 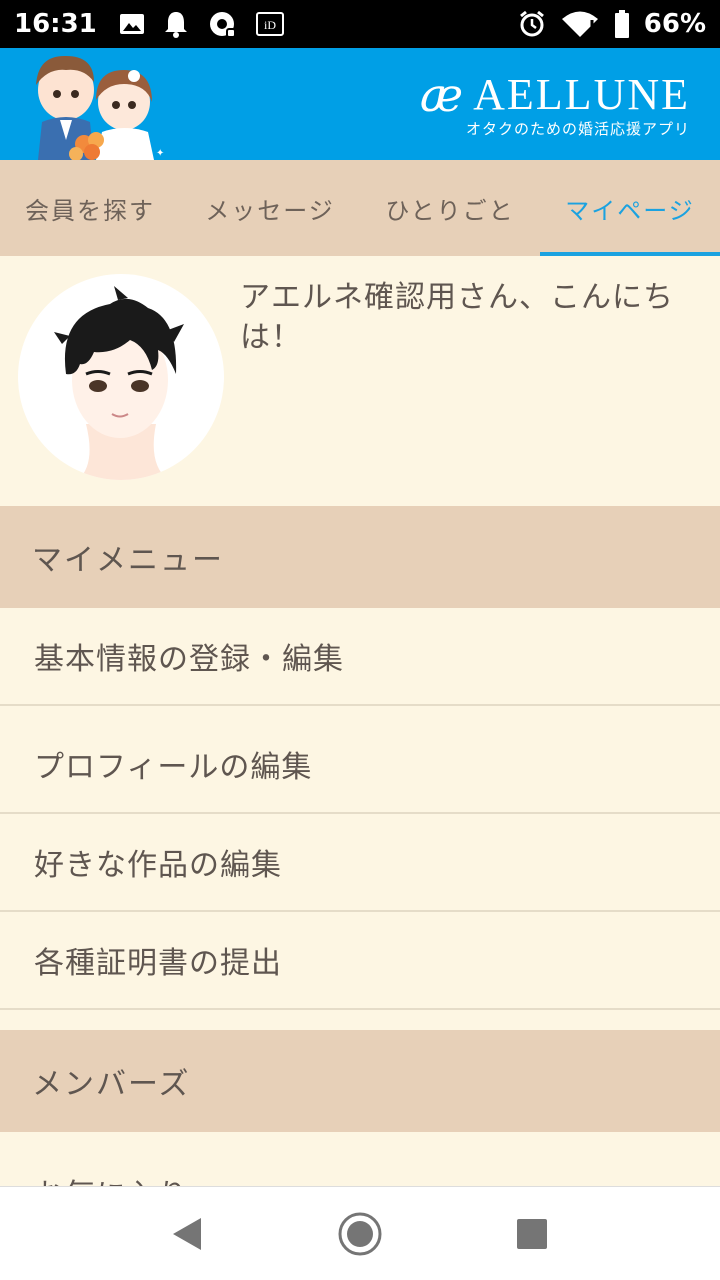 I want to click on home-button, so click(x=360, y=1234).